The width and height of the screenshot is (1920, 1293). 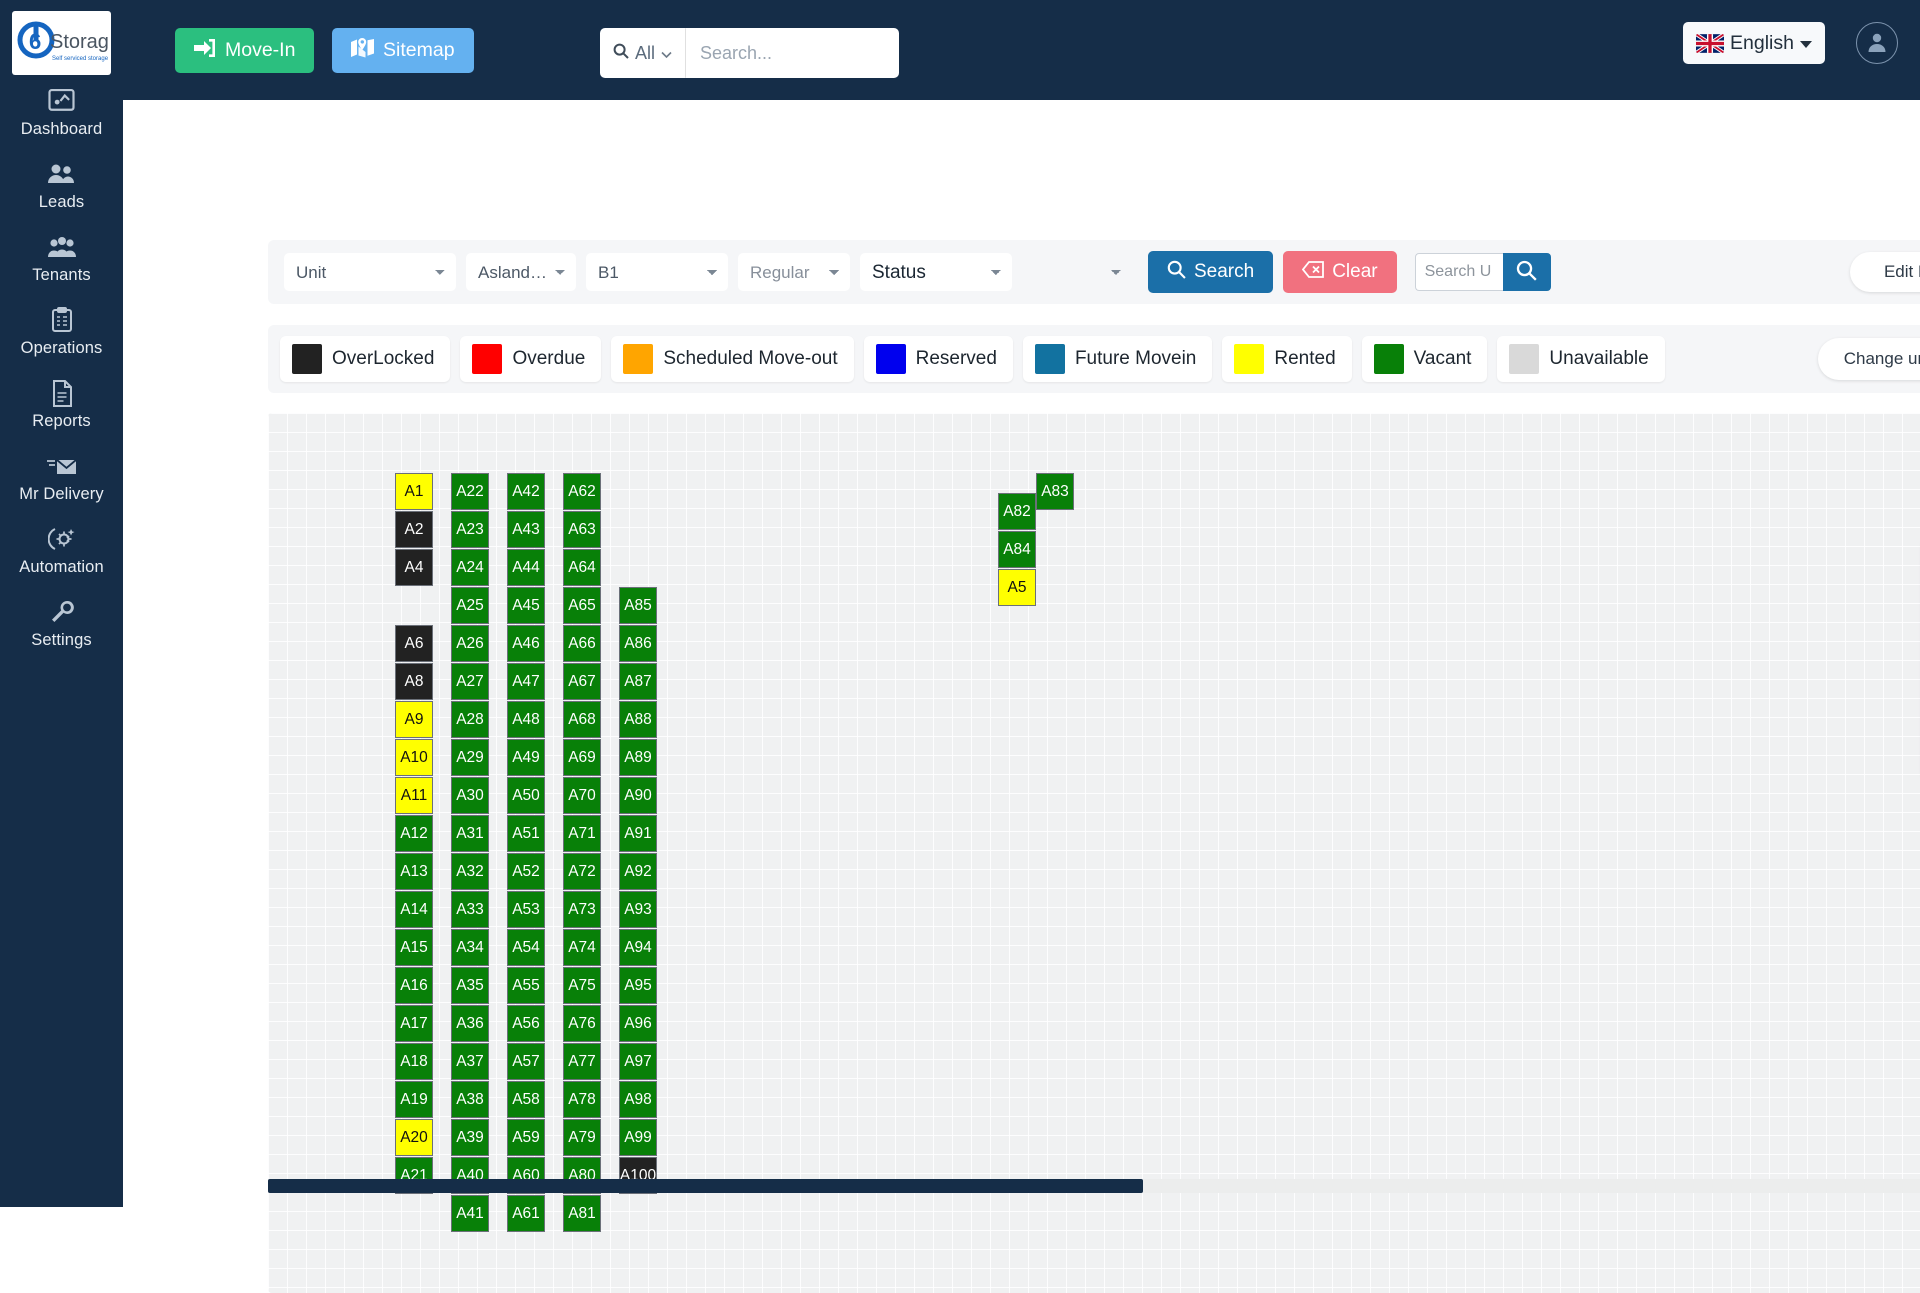 I want to click on unit-a10: A10, so click(x=414, y=757).